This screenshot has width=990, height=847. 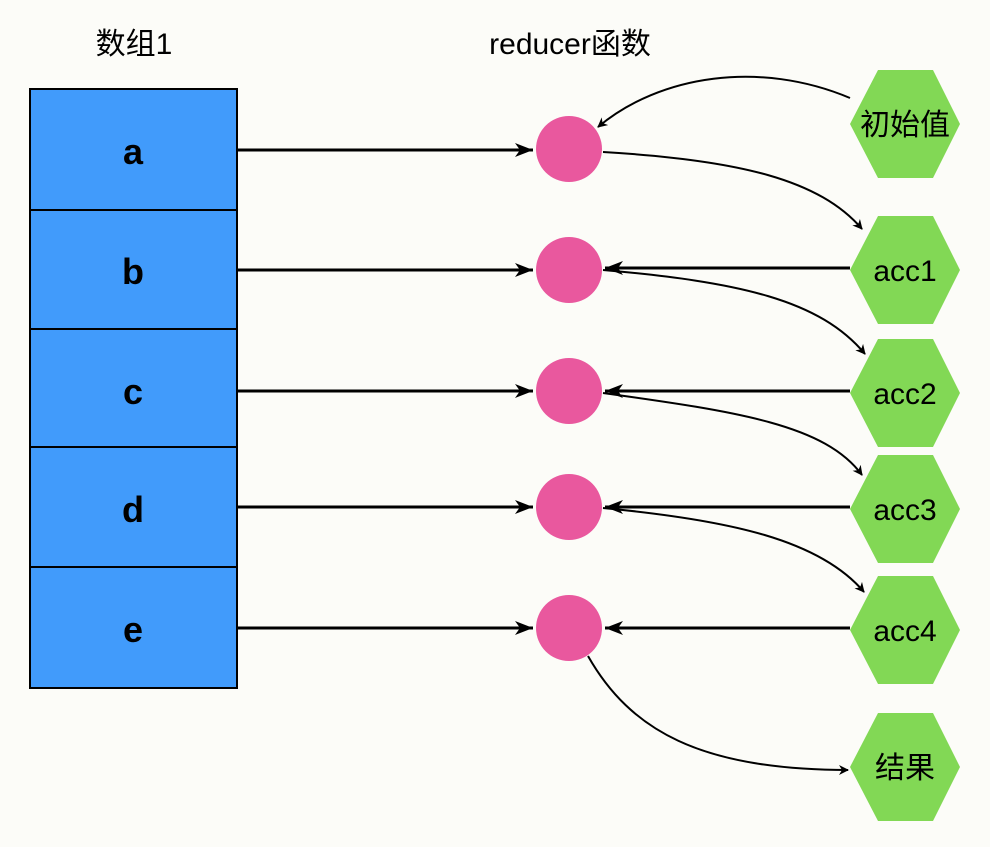 I want to click on reducer-node-a, so click(x=569, y=149).